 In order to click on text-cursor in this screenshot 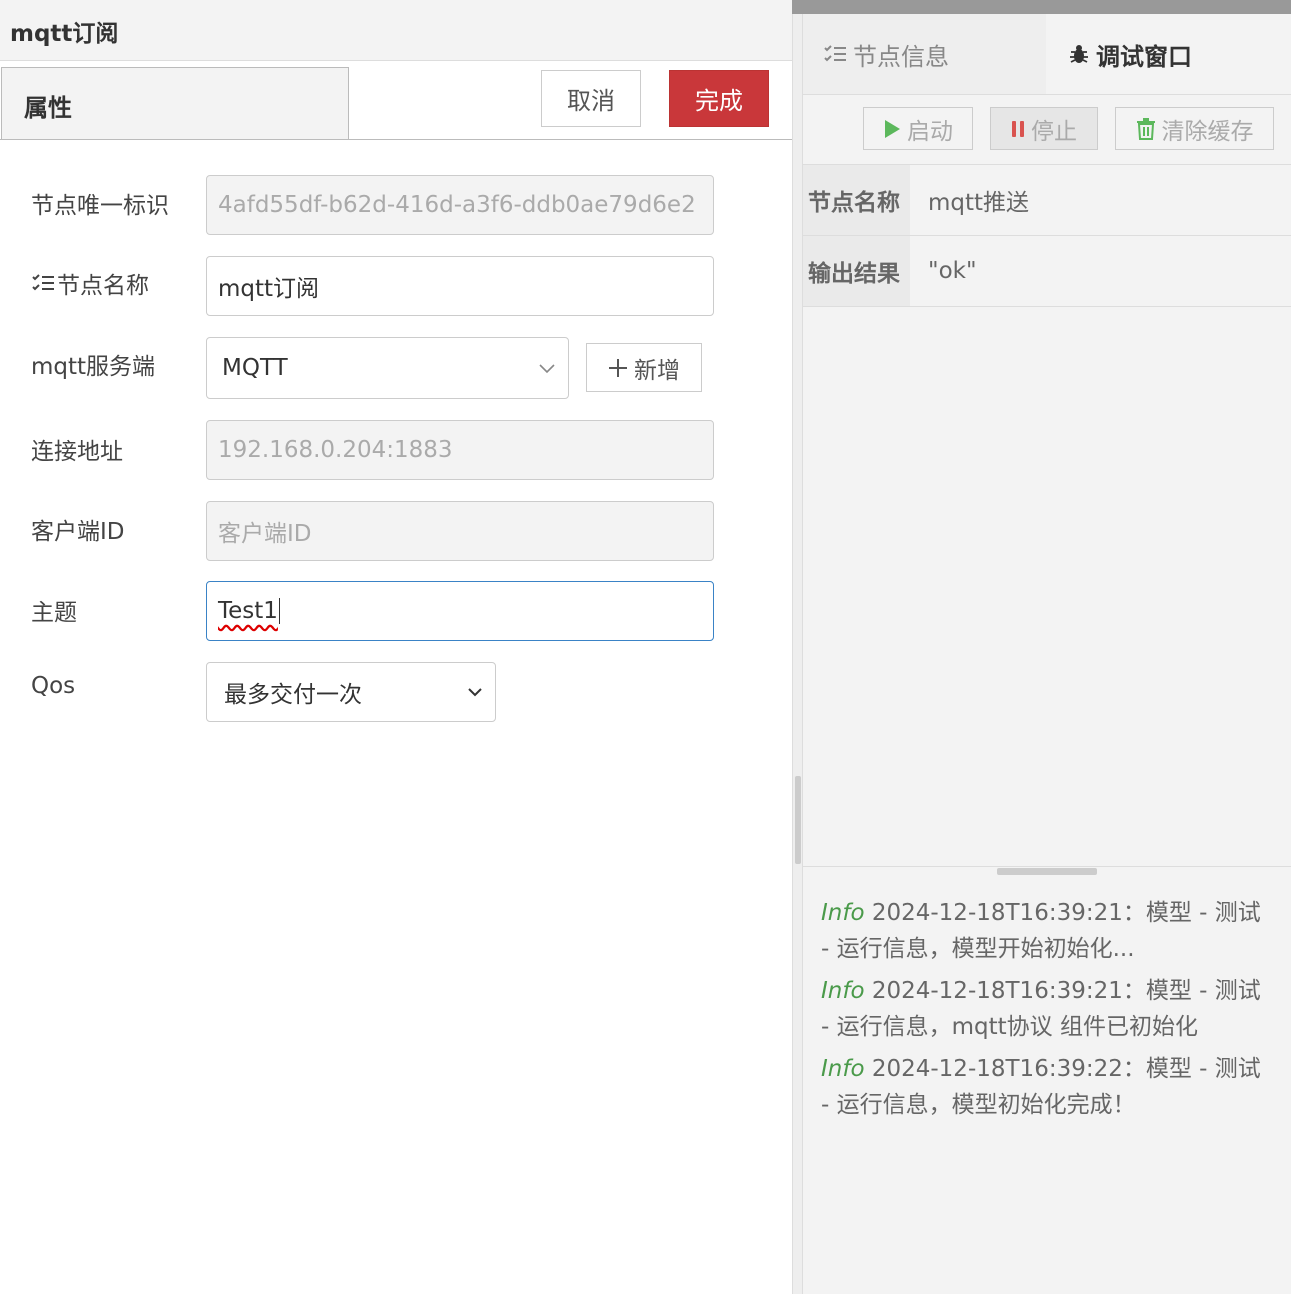, I will do `click(279, 611)`.